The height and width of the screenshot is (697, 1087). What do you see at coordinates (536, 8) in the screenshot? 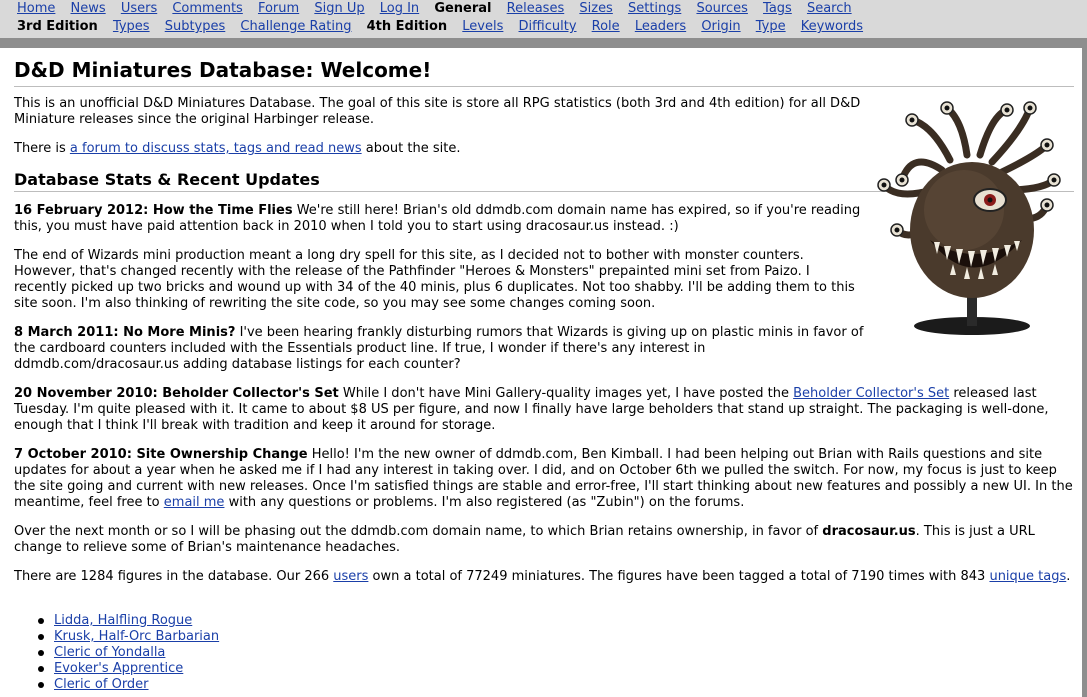
I see `nav-link-releases: Releases` at bounding box center [536, 8].